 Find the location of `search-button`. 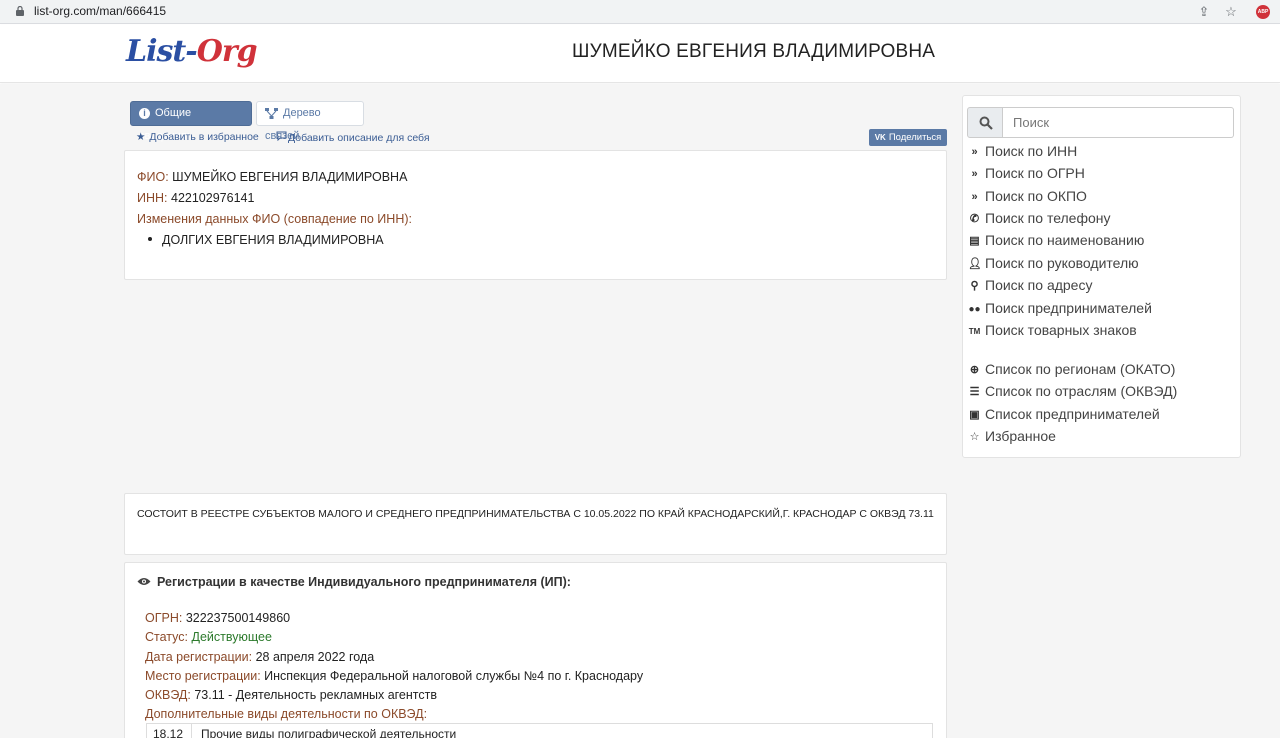

search-button is located at coordinates (985, 122).